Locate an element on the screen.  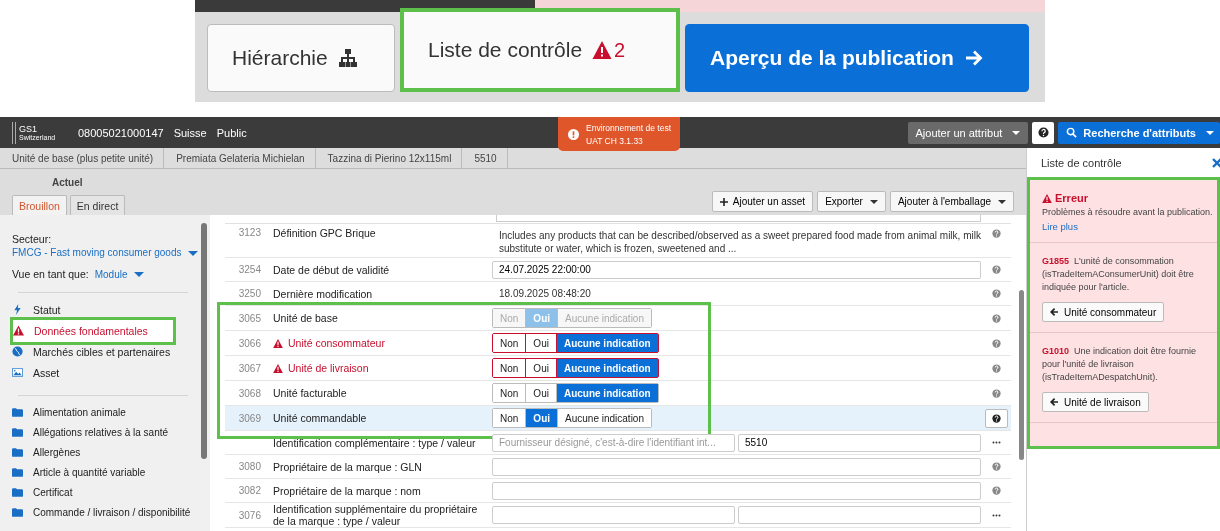
attribute-search-button: Recherche d'attributs is located at coordinates (1139, 132).